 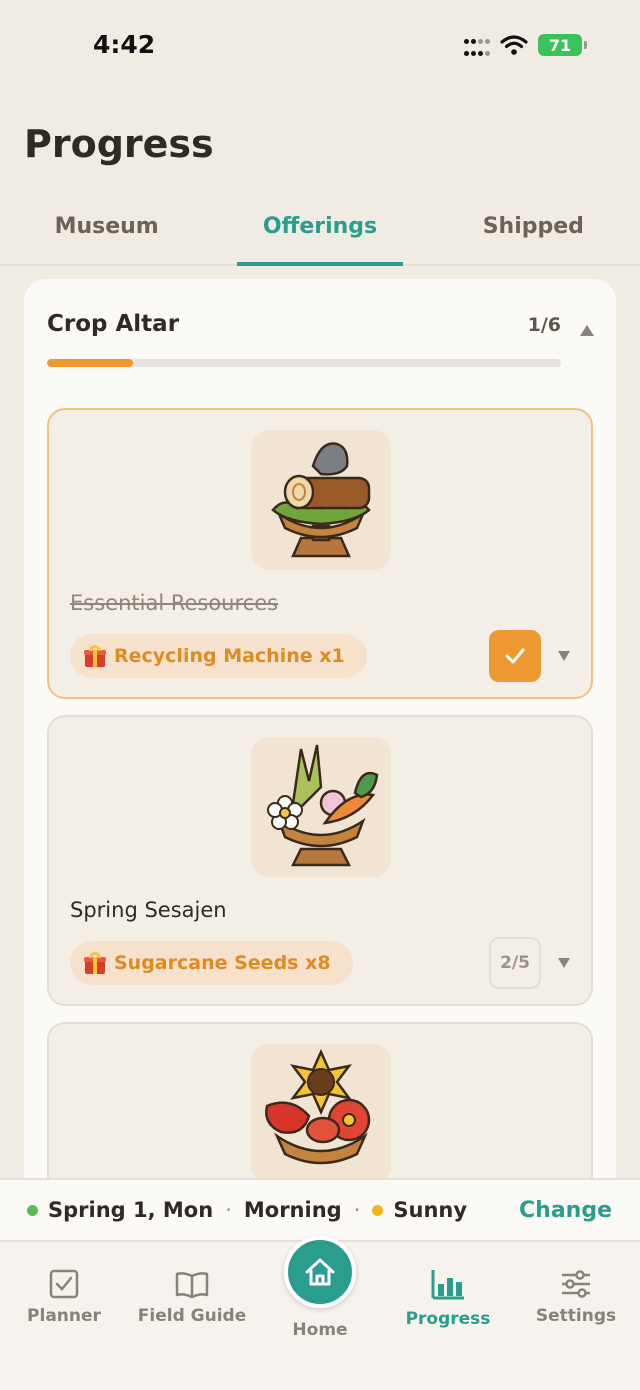 I want to click on nav-label: Progress, so click(x=448, y=1319).